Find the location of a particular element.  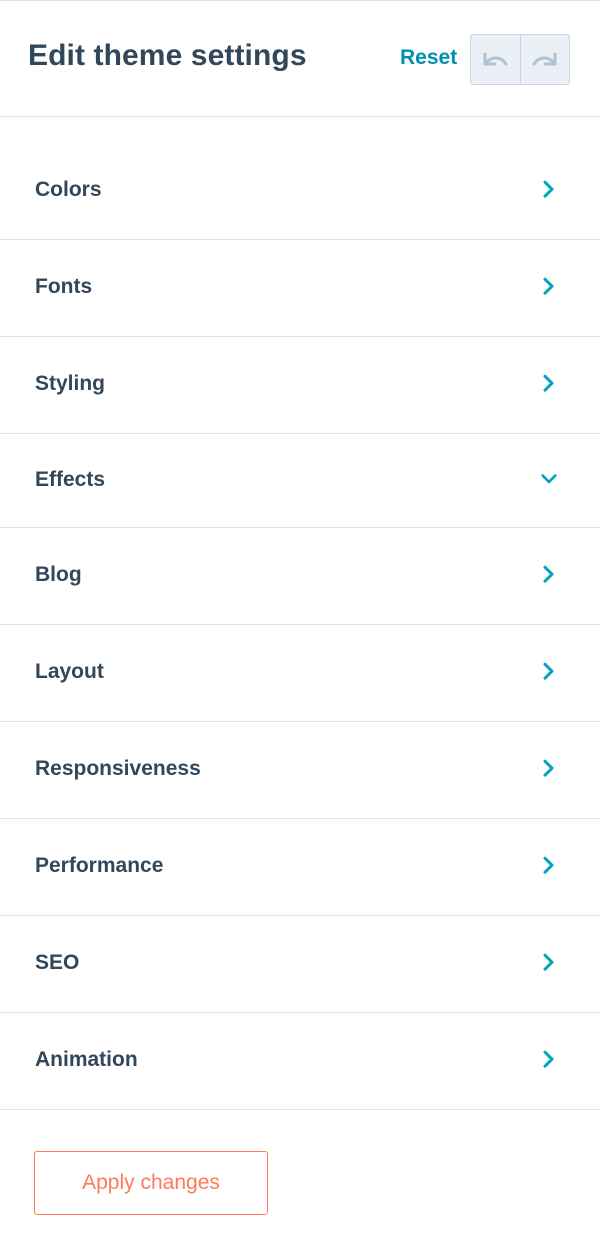

section-label: Layout is located at coordinates (69, 671).